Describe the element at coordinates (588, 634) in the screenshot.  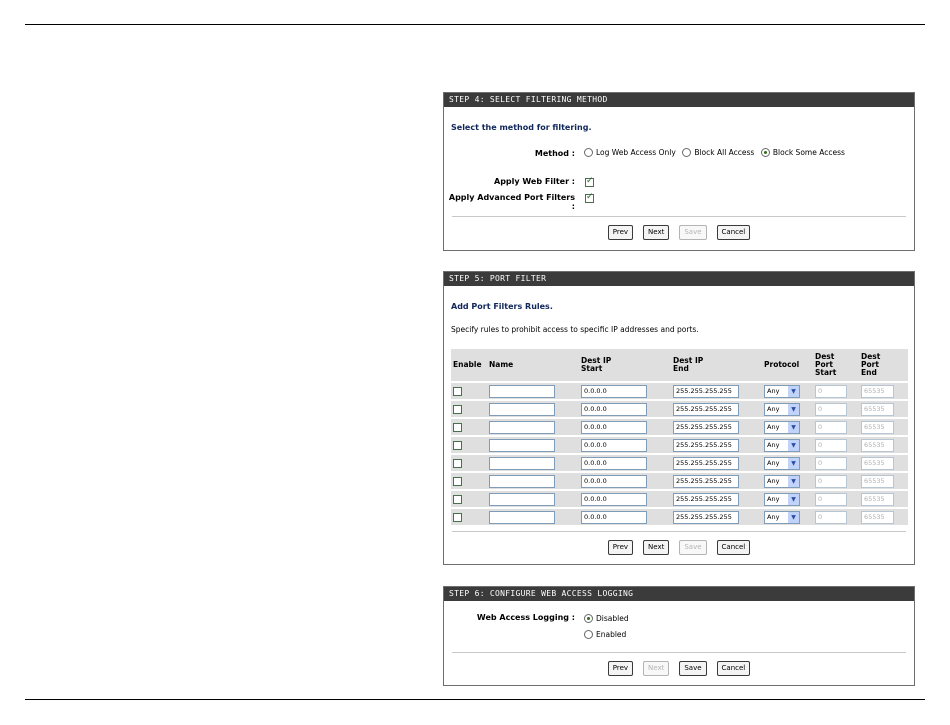
I see `logging-radio-enabled` at that location.